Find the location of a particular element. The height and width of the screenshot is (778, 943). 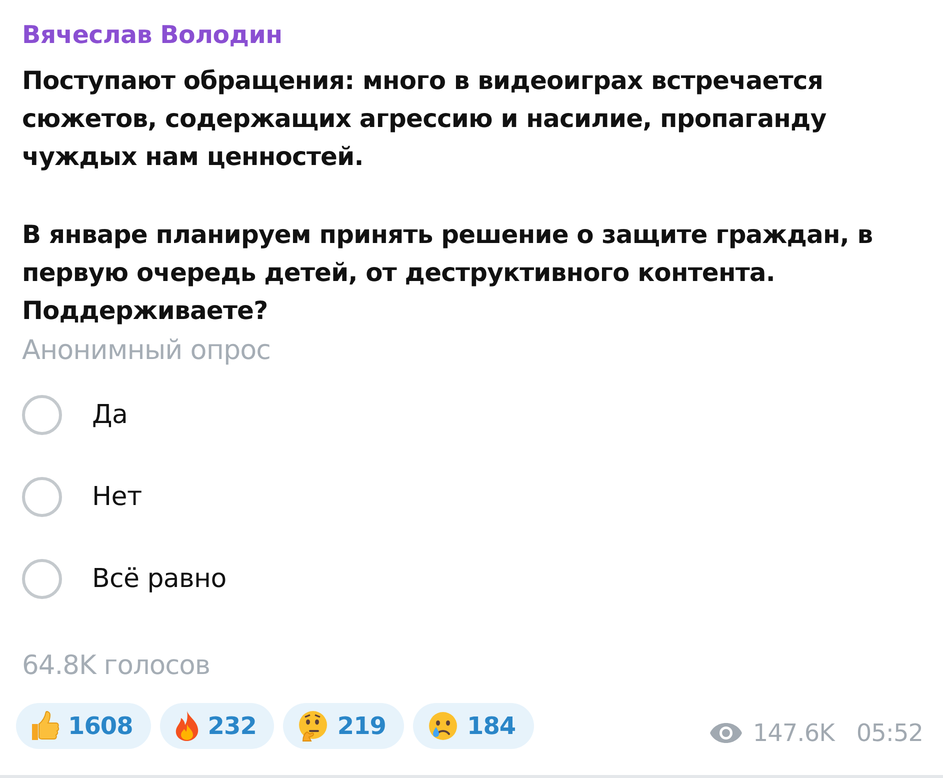

poll-option-label: Да is located at coordinates (110, 415).